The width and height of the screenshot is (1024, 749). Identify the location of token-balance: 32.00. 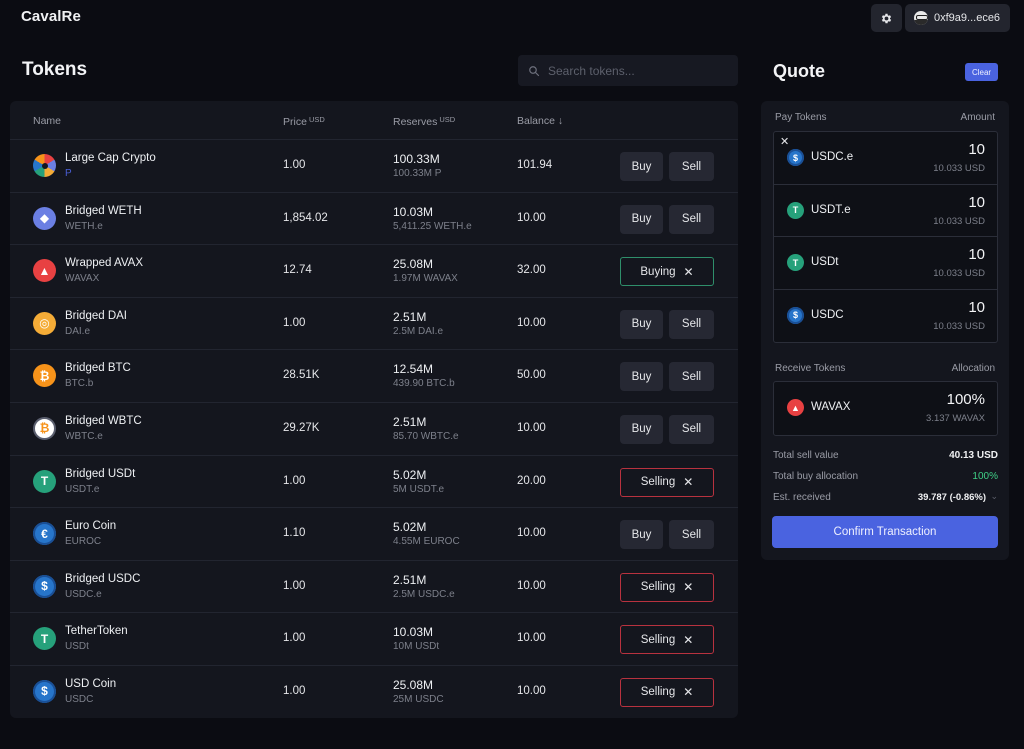
(531, 270).